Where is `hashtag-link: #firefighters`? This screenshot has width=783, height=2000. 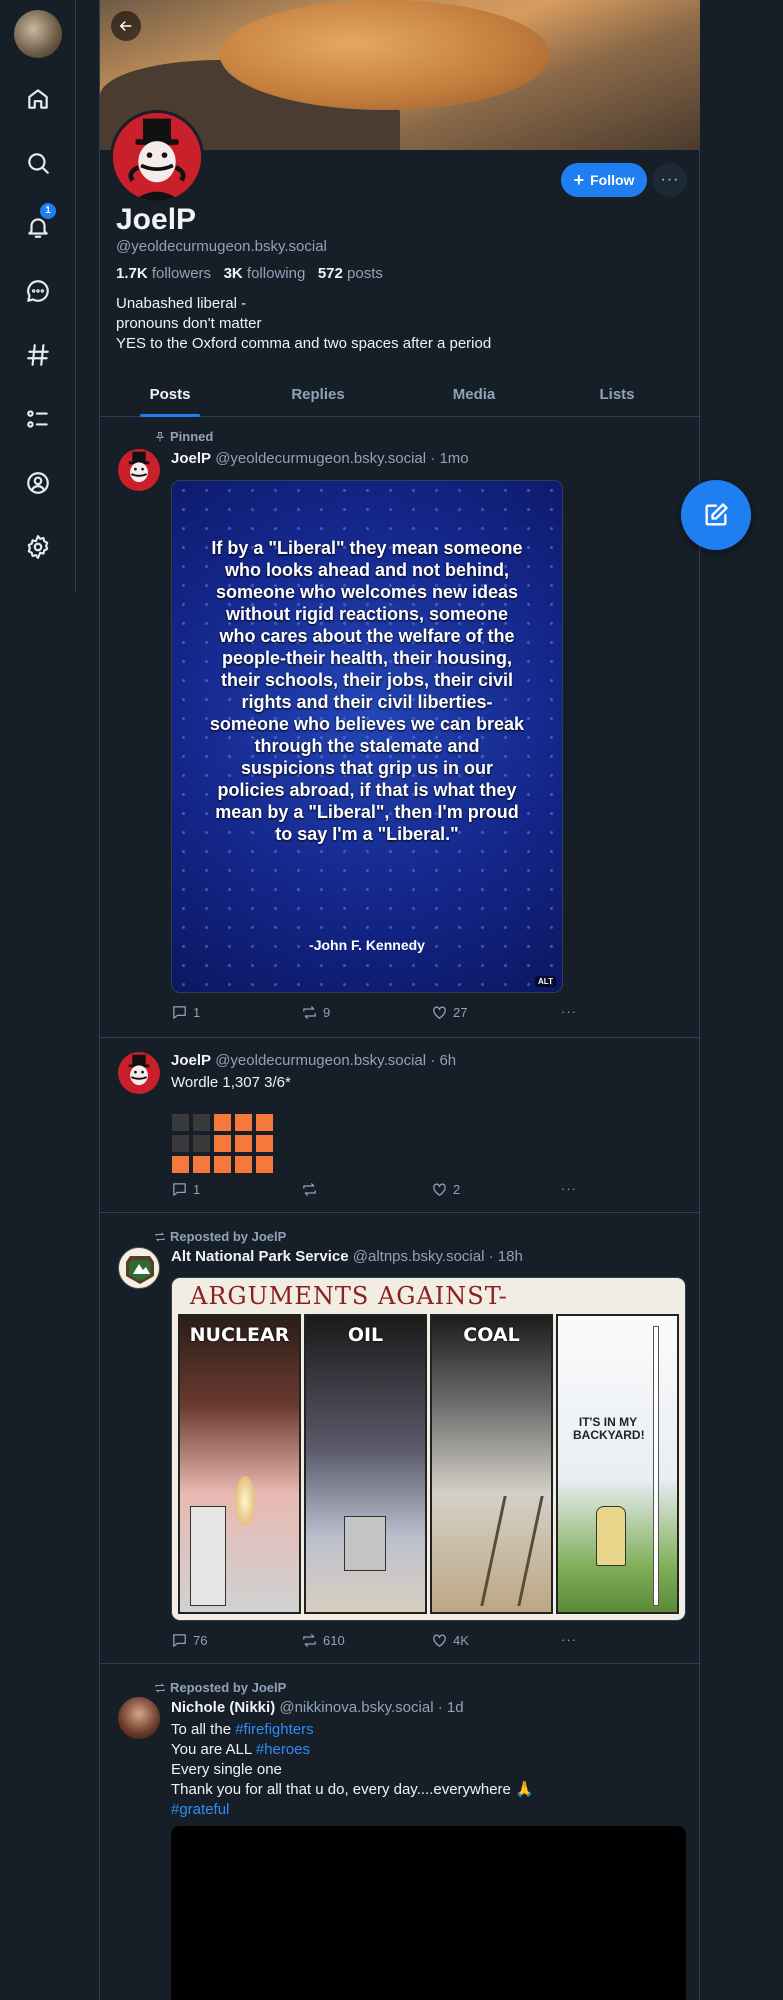 hashtag-link: #firefighters is located at coordinates (274, 1729).